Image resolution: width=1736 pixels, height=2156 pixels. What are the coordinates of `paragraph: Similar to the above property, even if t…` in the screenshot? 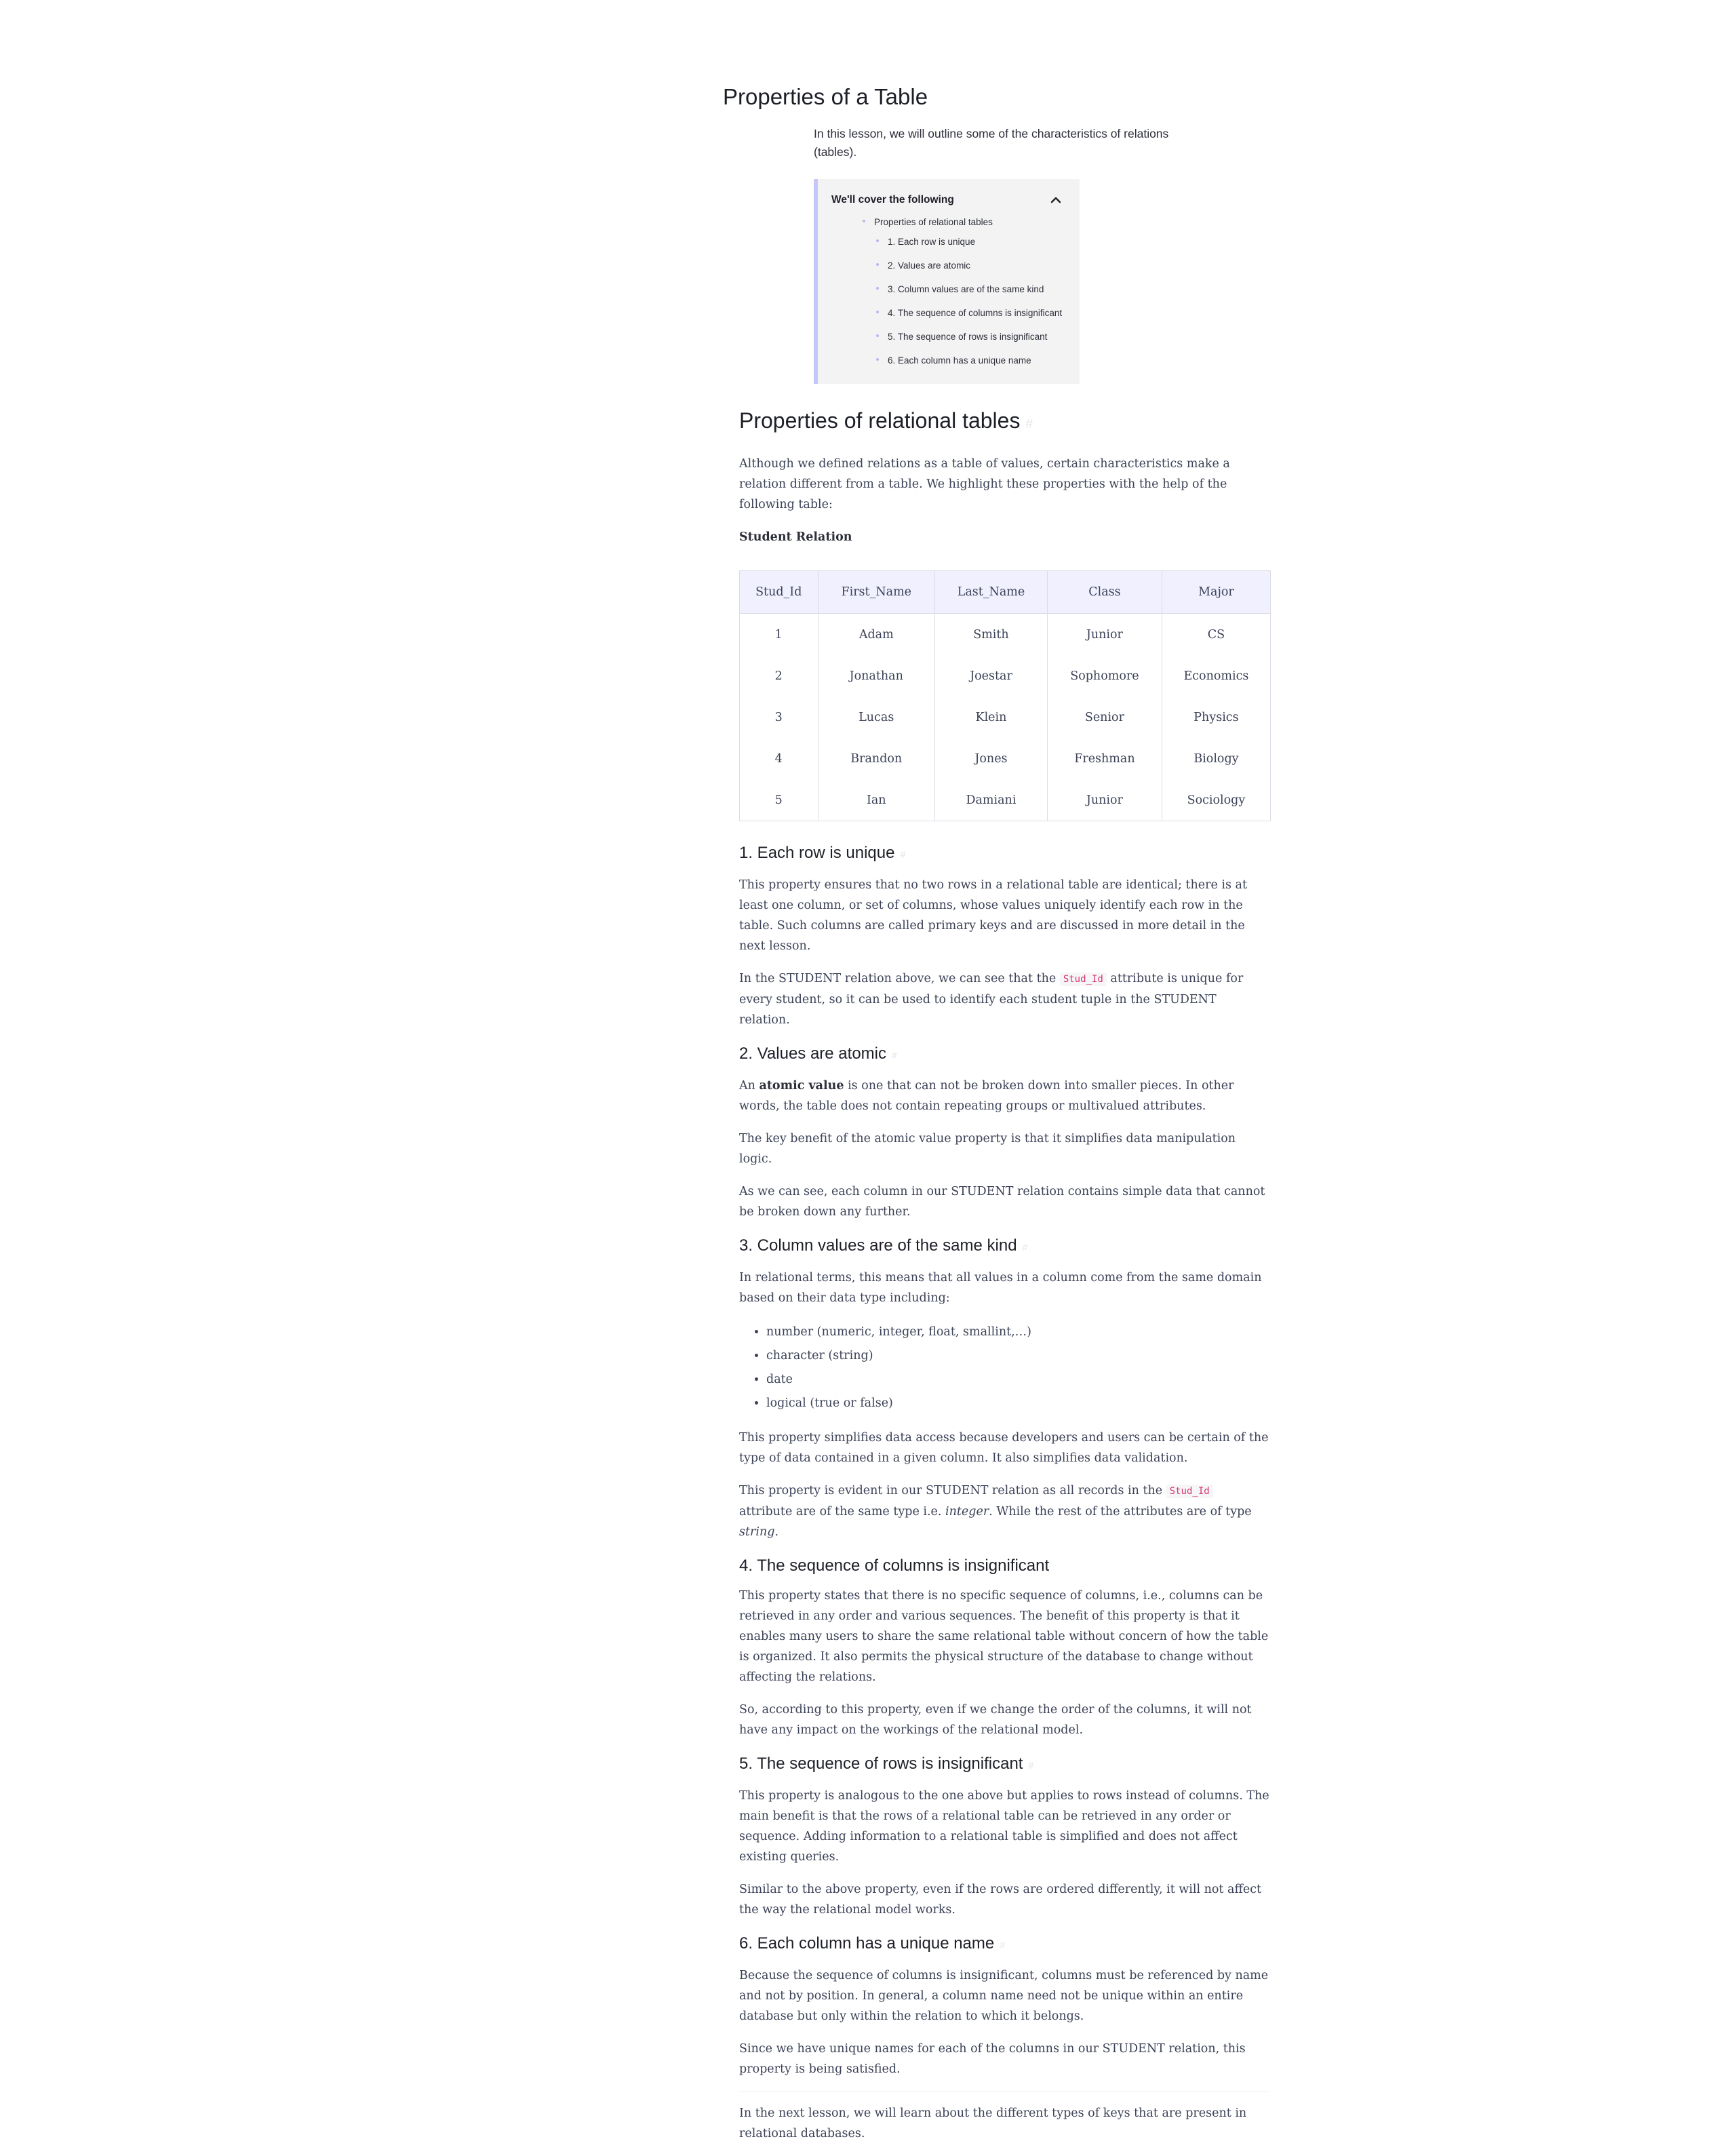 It's located at (1000, 1900).